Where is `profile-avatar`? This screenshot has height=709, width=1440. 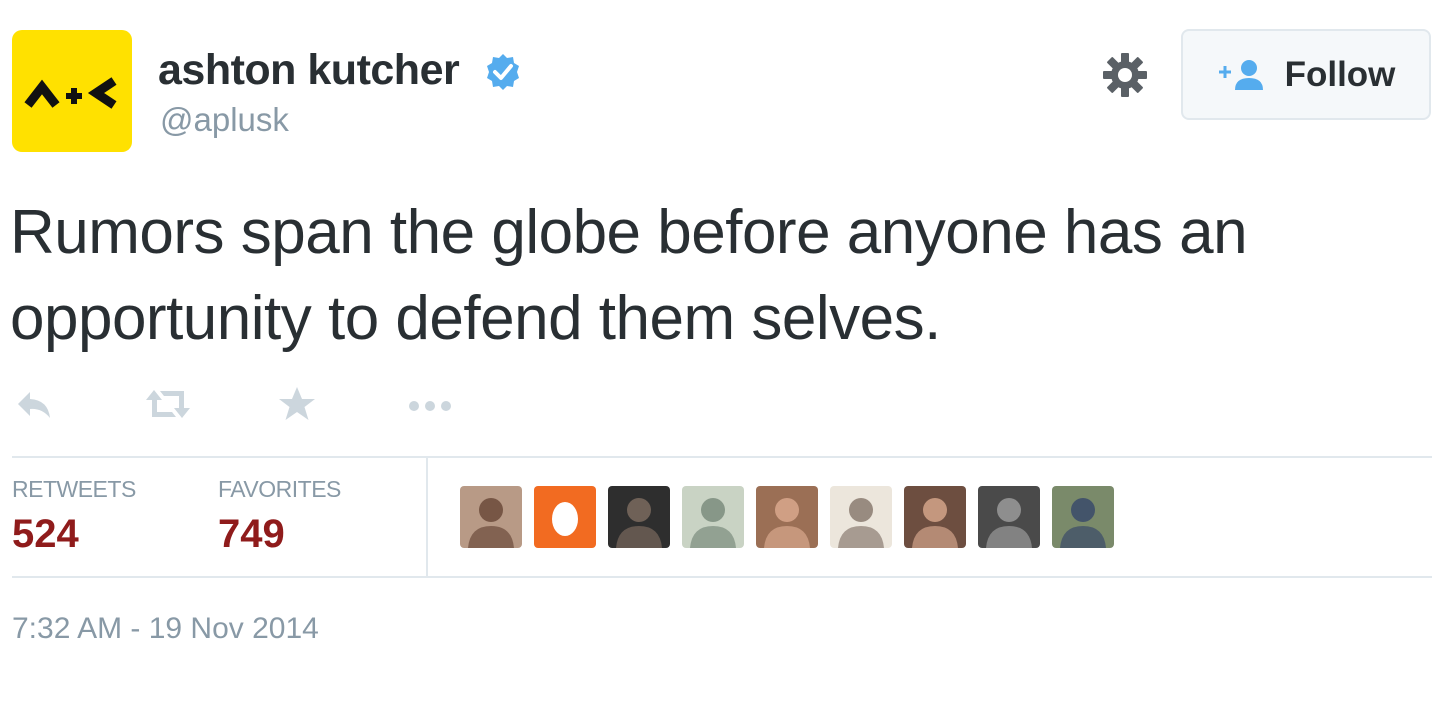
profile-avatar is located at coordinates (72, 91).